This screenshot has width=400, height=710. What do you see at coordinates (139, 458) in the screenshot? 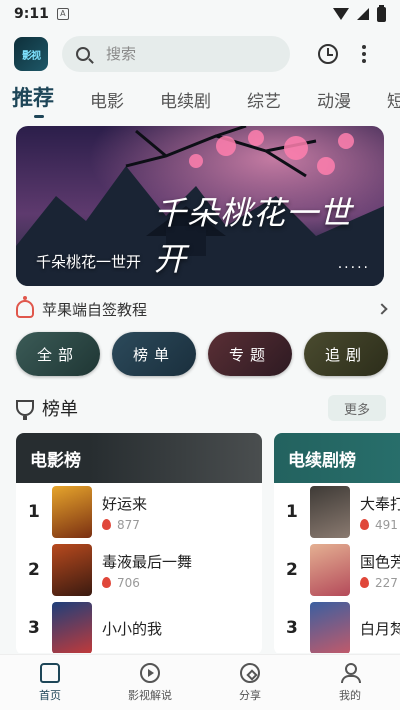
I see `rank-card-title: 电影榜` at bounding box center [139, 458].